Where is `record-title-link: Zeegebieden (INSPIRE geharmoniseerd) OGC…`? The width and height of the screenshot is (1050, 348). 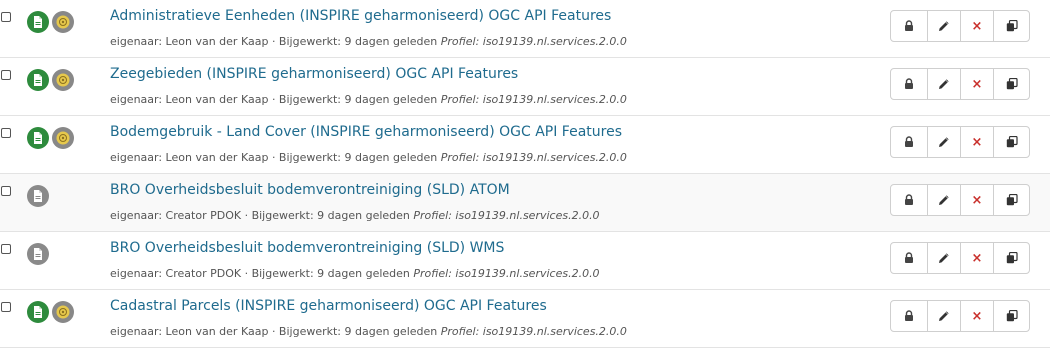 record-title-link: Zeegebieden (INSPIRE geharmoniseerd) OGC… is located at coordinates (314, 74).